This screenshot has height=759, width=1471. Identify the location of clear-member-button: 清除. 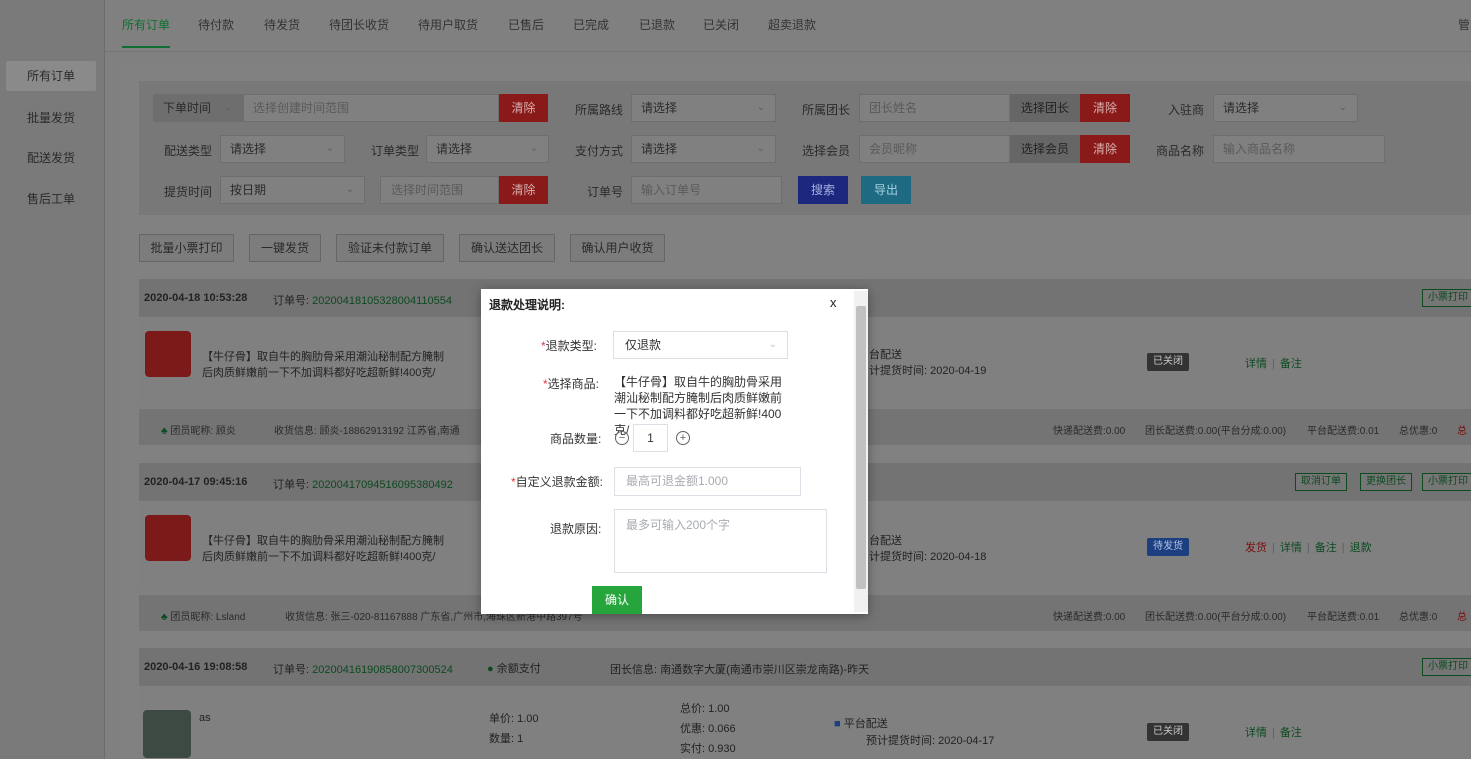
(1105, 149).